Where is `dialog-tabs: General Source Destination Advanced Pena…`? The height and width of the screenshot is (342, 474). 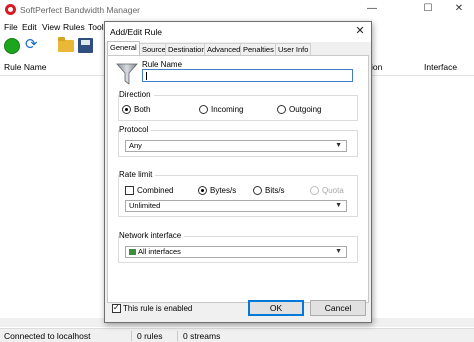
dialog-tabs: General Source Destination Advanced Pena… is located at coordinates (238, 48).